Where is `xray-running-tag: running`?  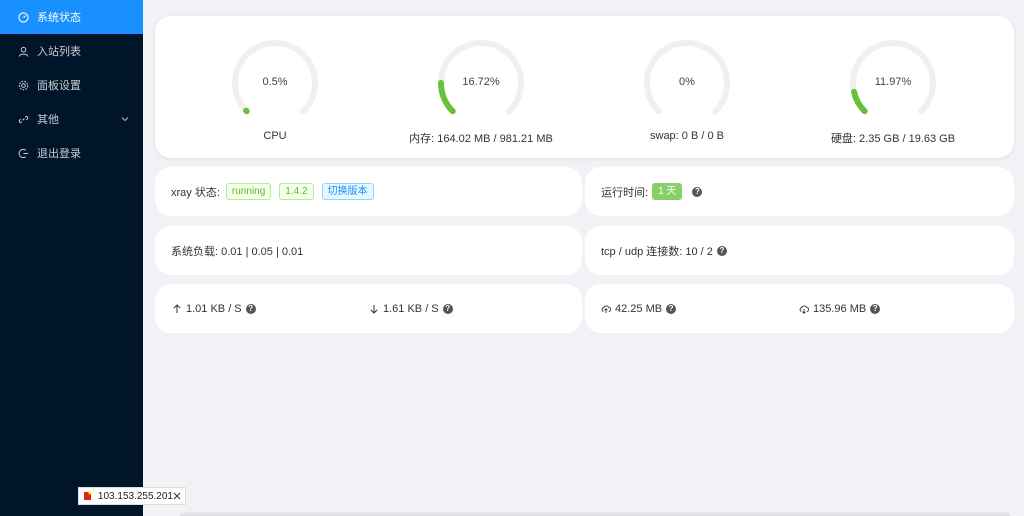
xray-running-tag: running is located at coordinates (248, 191).